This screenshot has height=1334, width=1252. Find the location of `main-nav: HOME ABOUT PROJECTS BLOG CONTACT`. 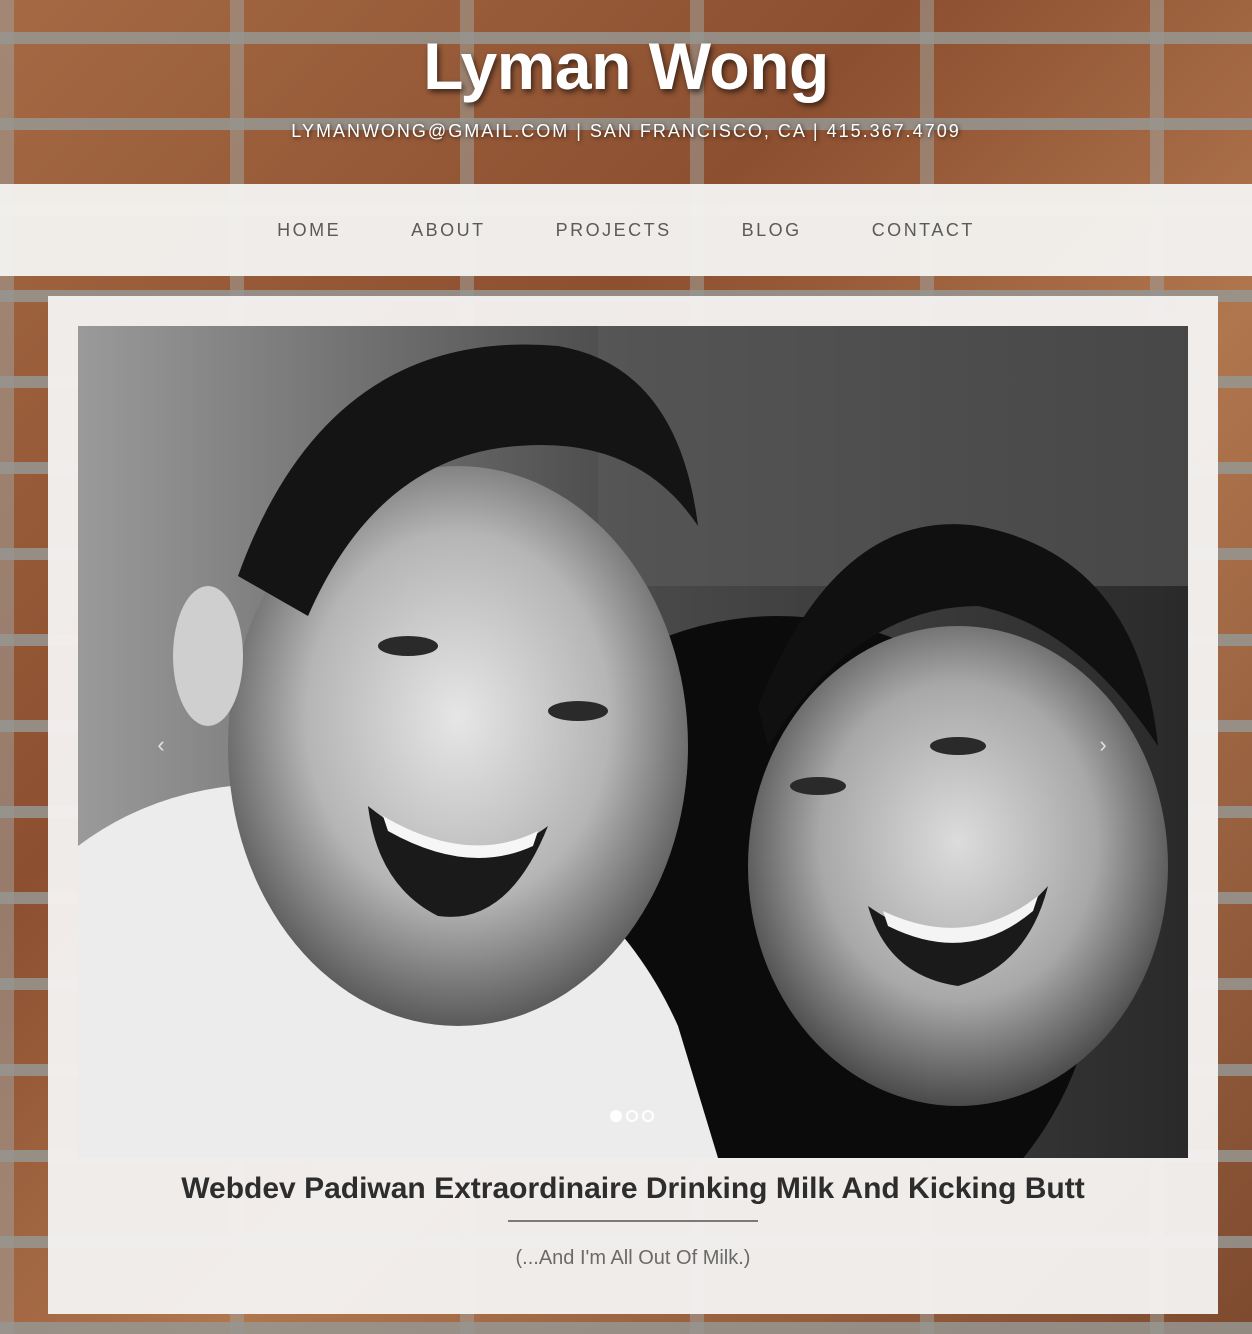

main-nav: HOME ABOUT PROJECTS BLOG CONTACT is located at coordinates (626, 230).